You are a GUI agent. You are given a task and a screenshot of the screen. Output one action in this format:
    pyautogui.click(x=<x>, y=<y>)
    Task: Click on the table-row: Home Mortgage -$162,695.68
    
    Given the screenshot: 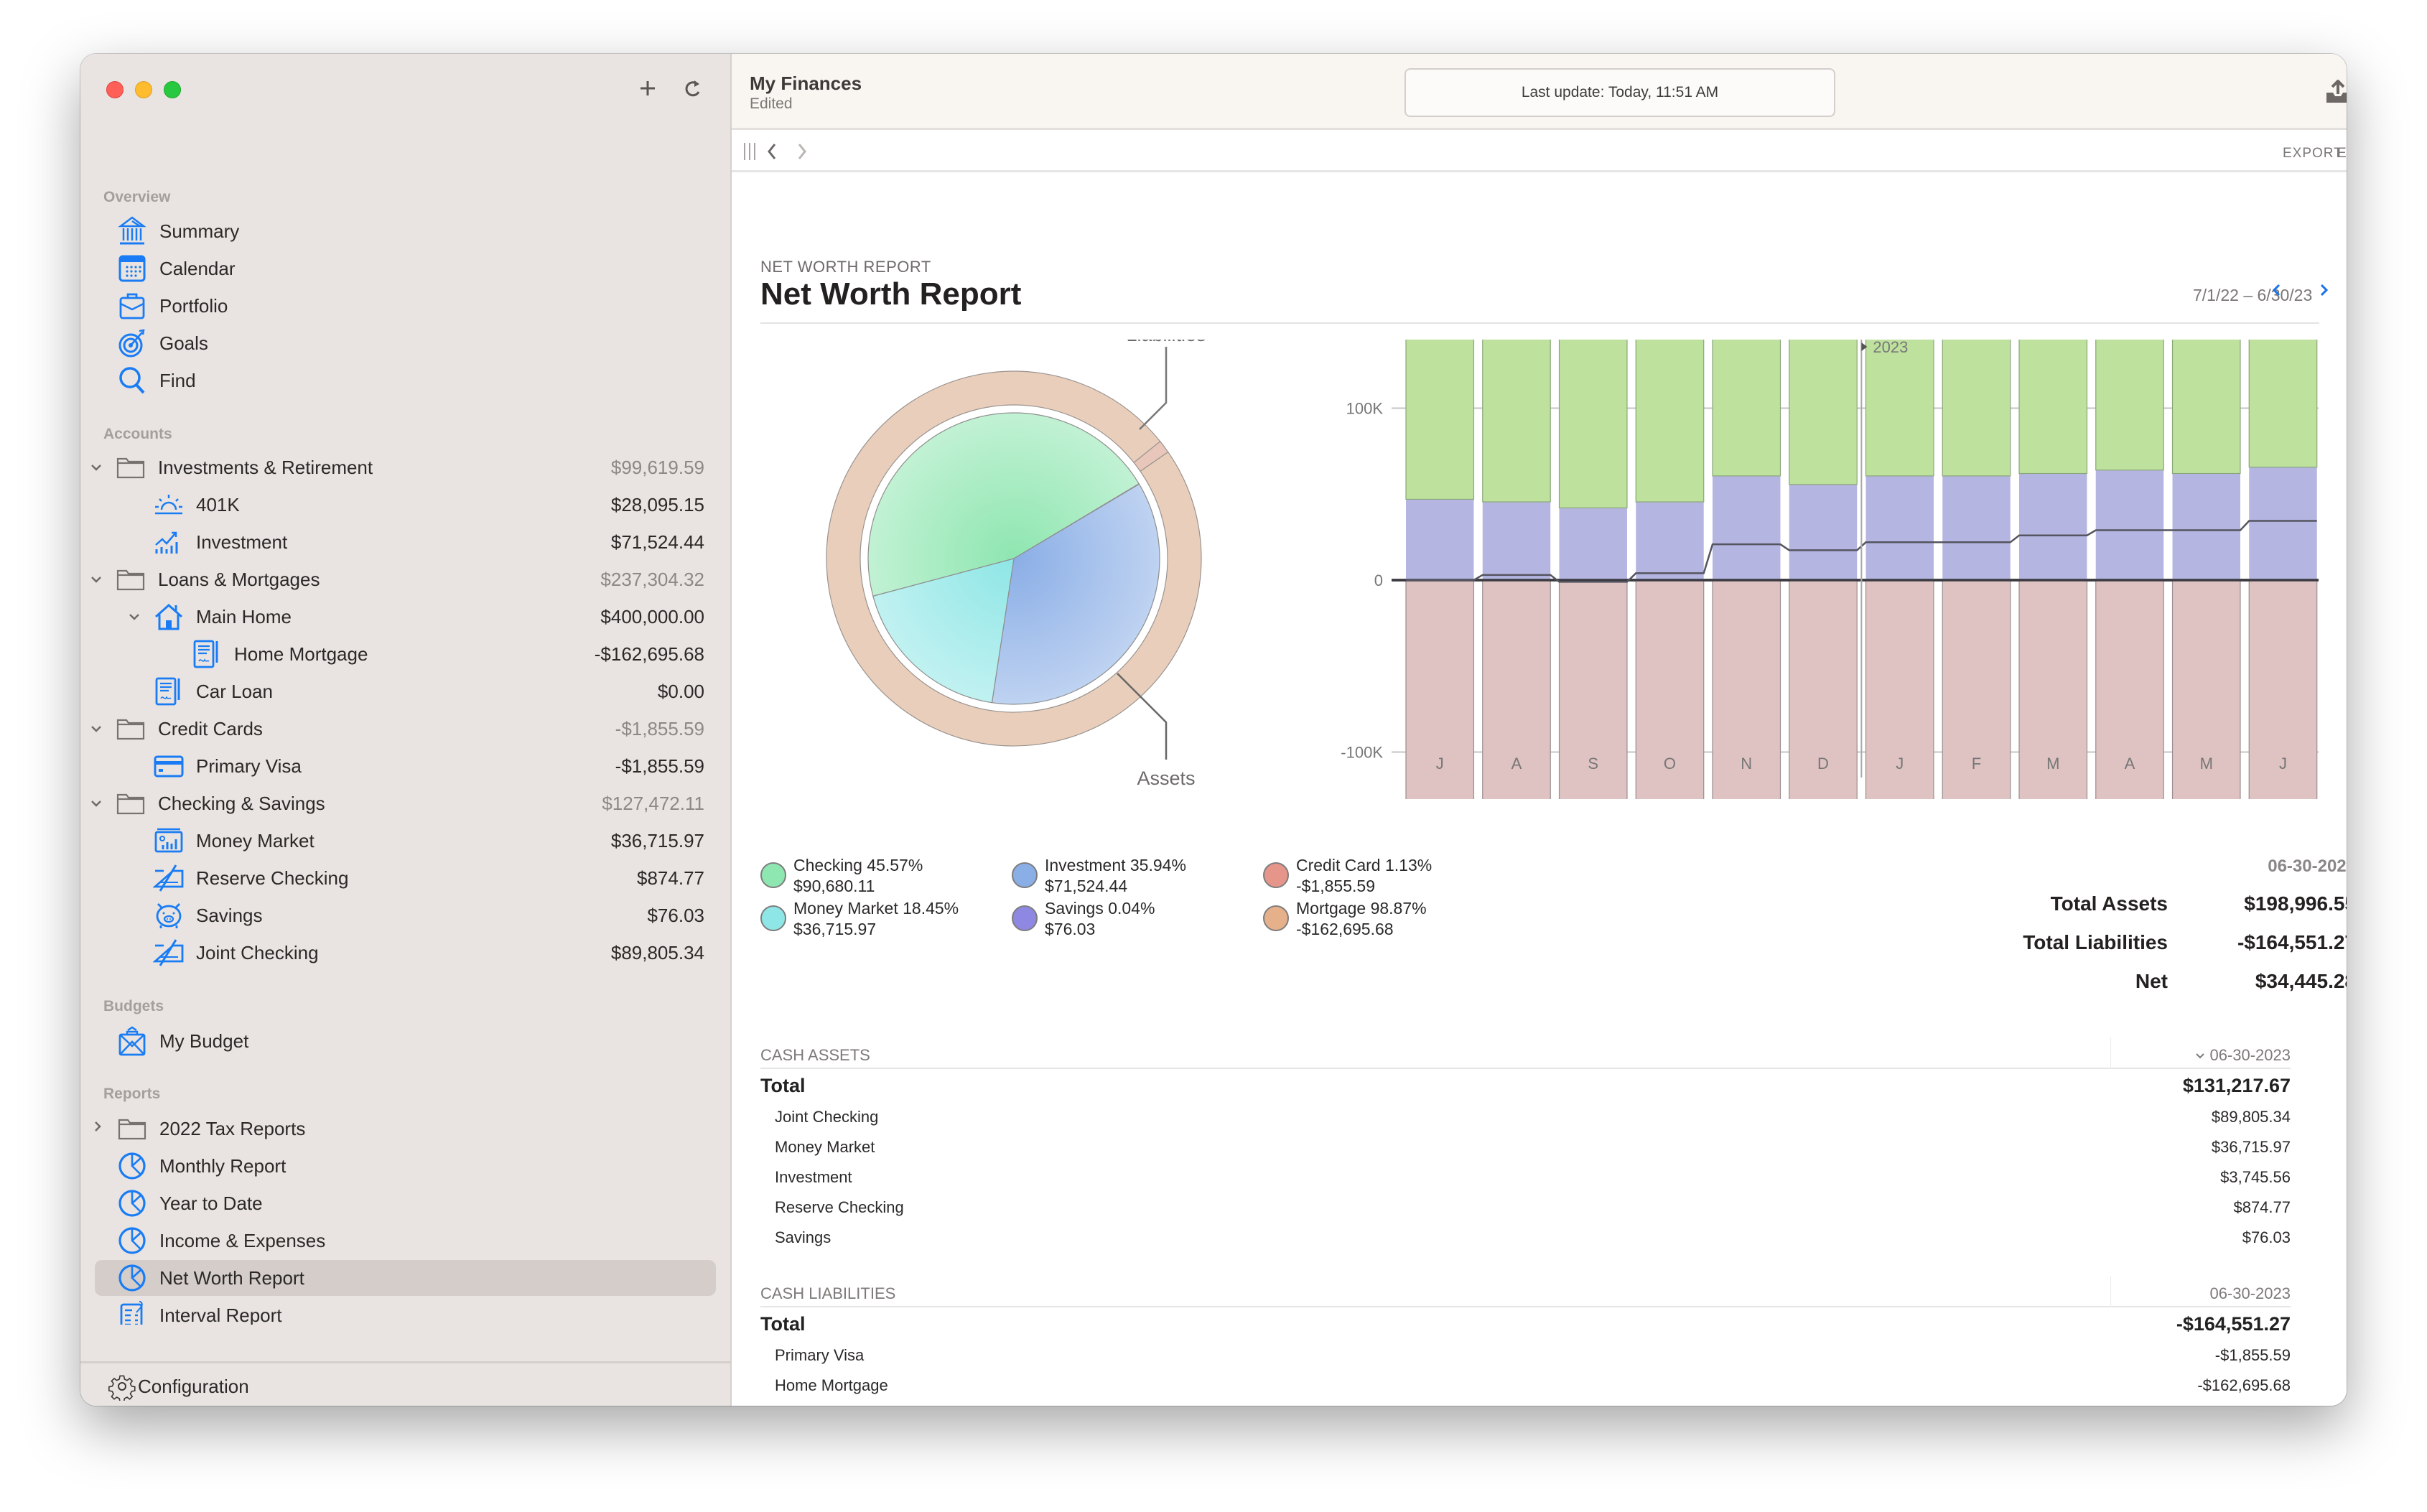 What is the action you would take?
    pyautogui.click(x=1526, y=1384)
    